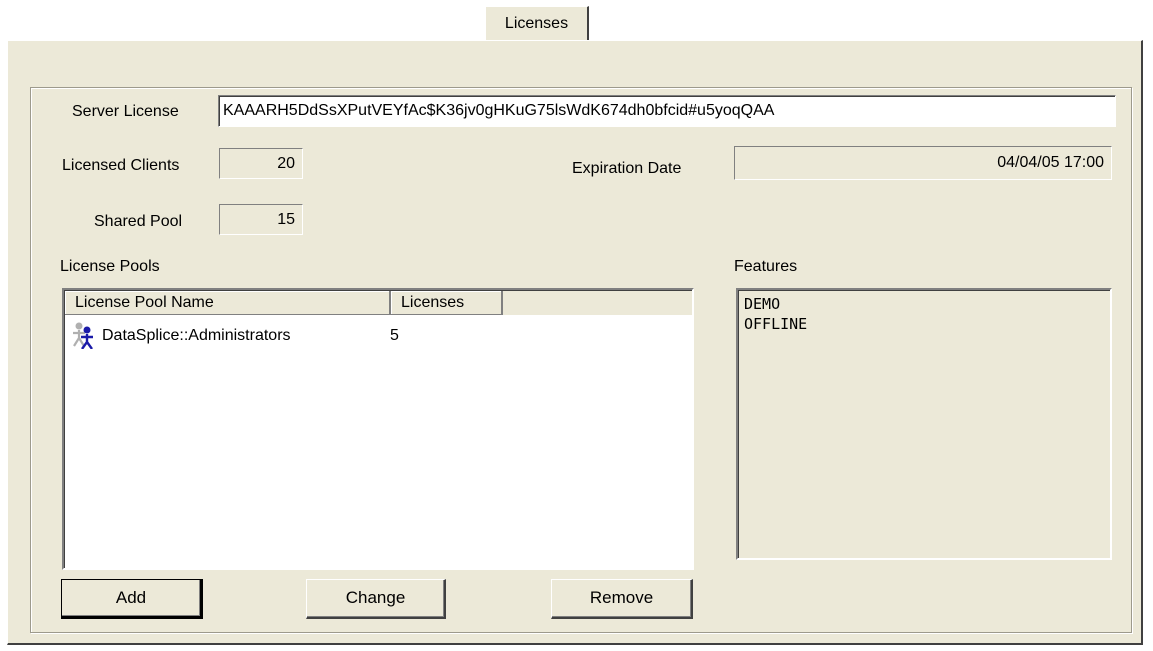  What do you see at coordinates (447, 303) in the screenshot?
I see `column-header-licenses: Licenses` at bounding box center [447, 303].